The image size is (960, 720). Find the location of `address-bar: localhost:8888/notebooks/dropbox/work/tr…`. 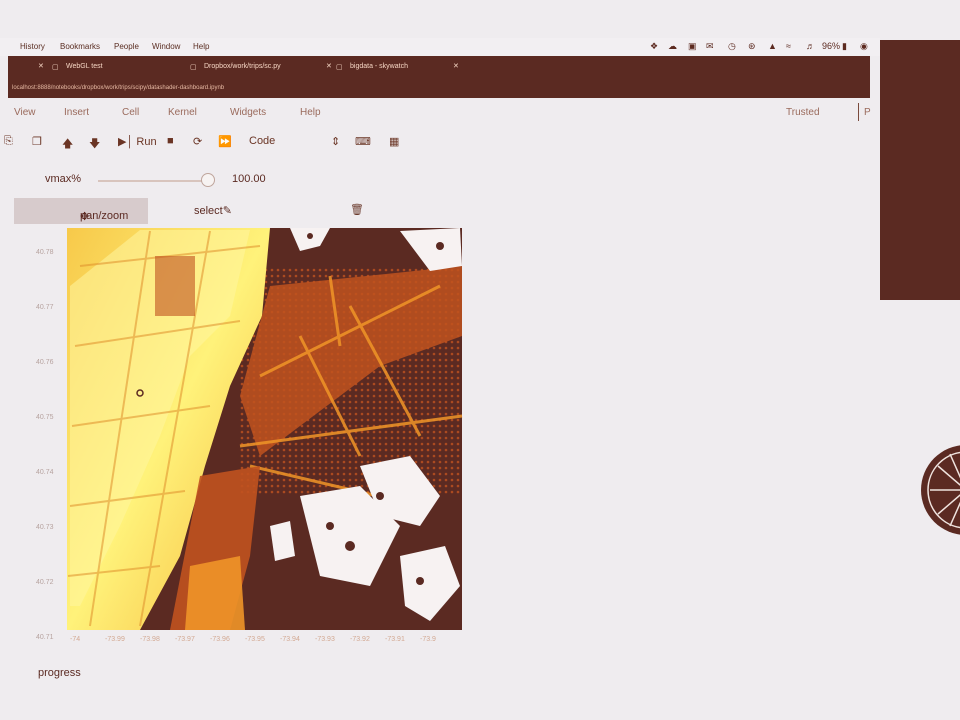

address-bar: localhost:8888/notebooks/dropbox/work/tr… is located at coordinates (118, 88).